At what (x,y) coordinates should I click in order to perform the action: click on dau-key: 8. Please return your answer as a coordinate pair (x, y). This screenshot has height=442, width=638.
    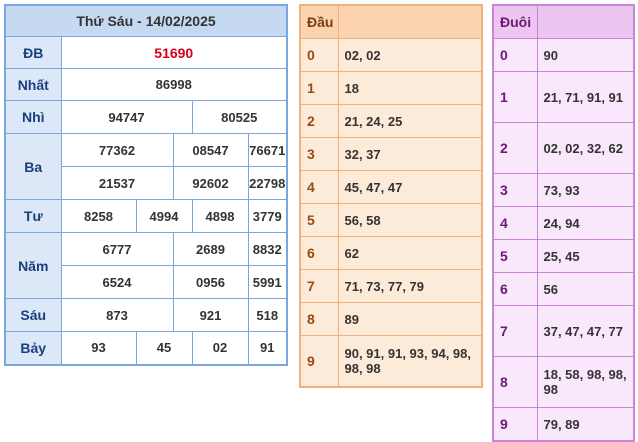
    Looking at the image, I should click on (319, 319).